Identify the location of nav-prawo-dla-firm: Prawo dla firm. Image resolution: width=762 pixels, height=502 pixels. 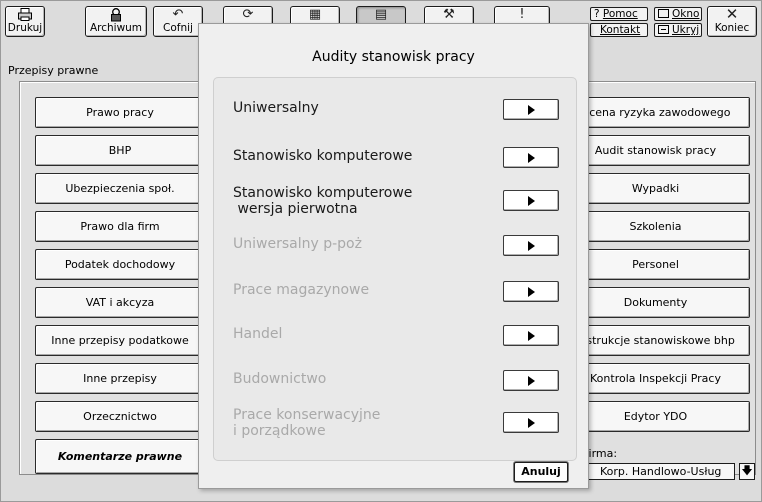
(120, 226).